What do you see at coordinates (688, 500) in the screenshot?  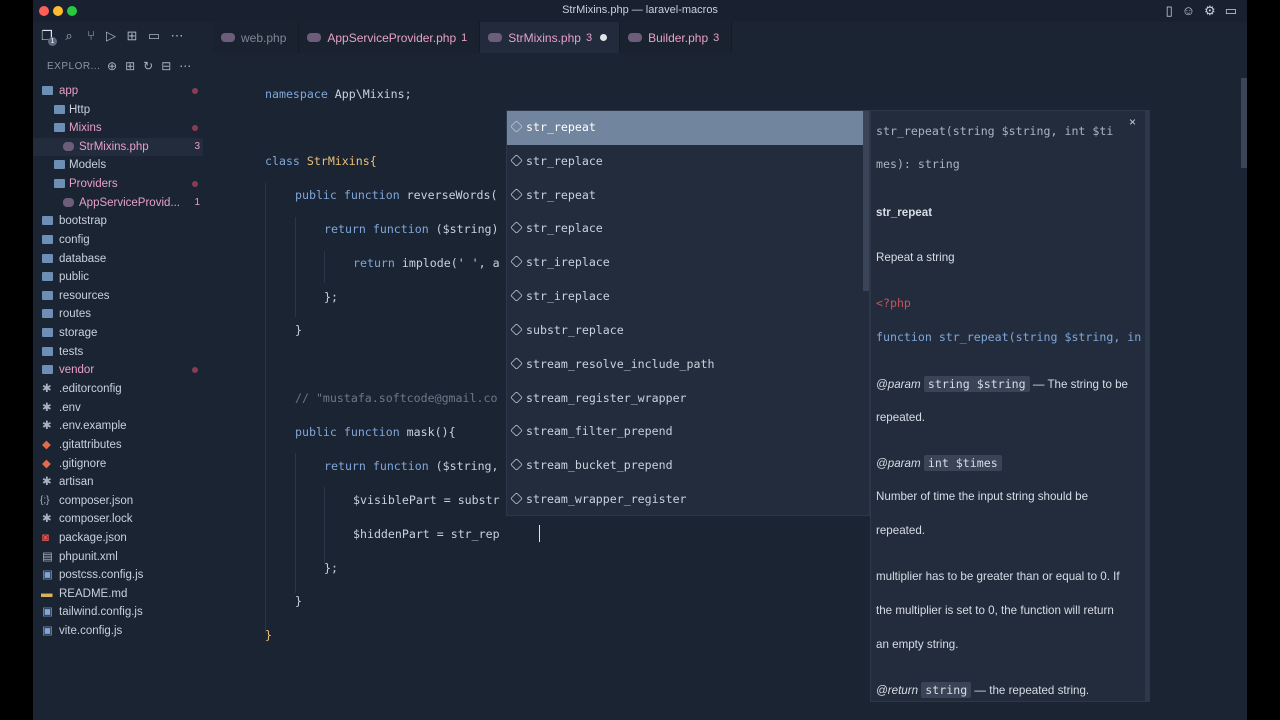 I see `suggestion-item: stream_wrapper_register` at bounding box center [688, 500].